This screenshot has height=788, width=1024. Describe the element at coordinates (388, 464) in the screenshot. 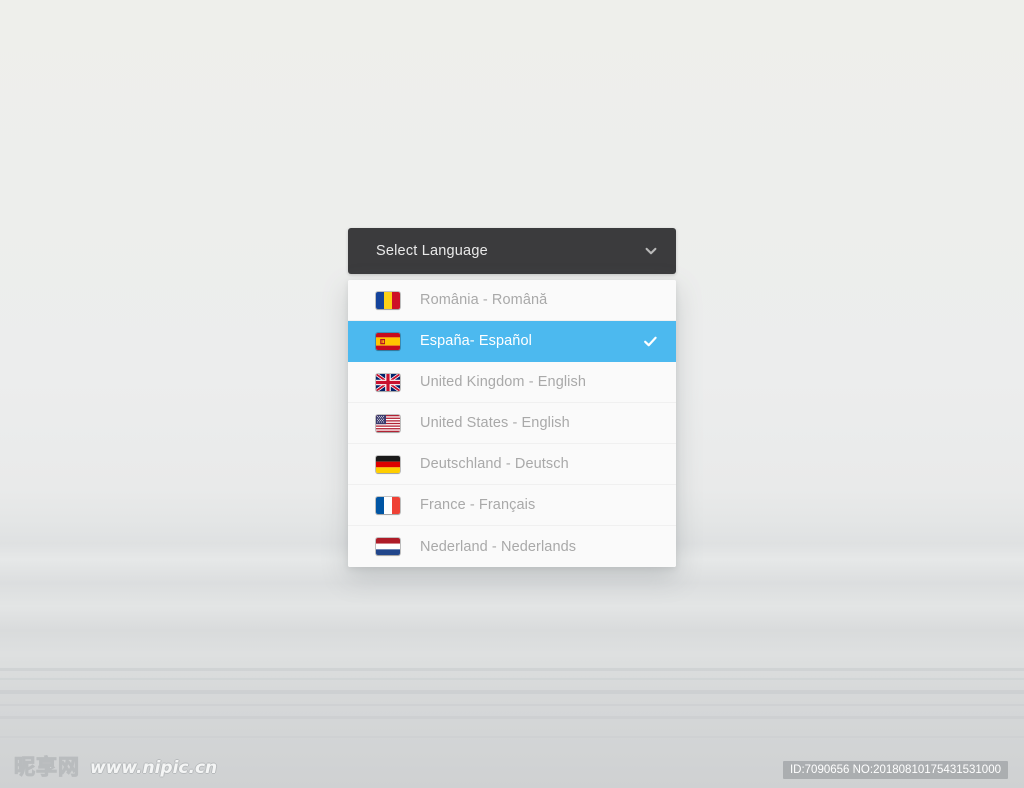

I see `flag-germany-icon` at that location.